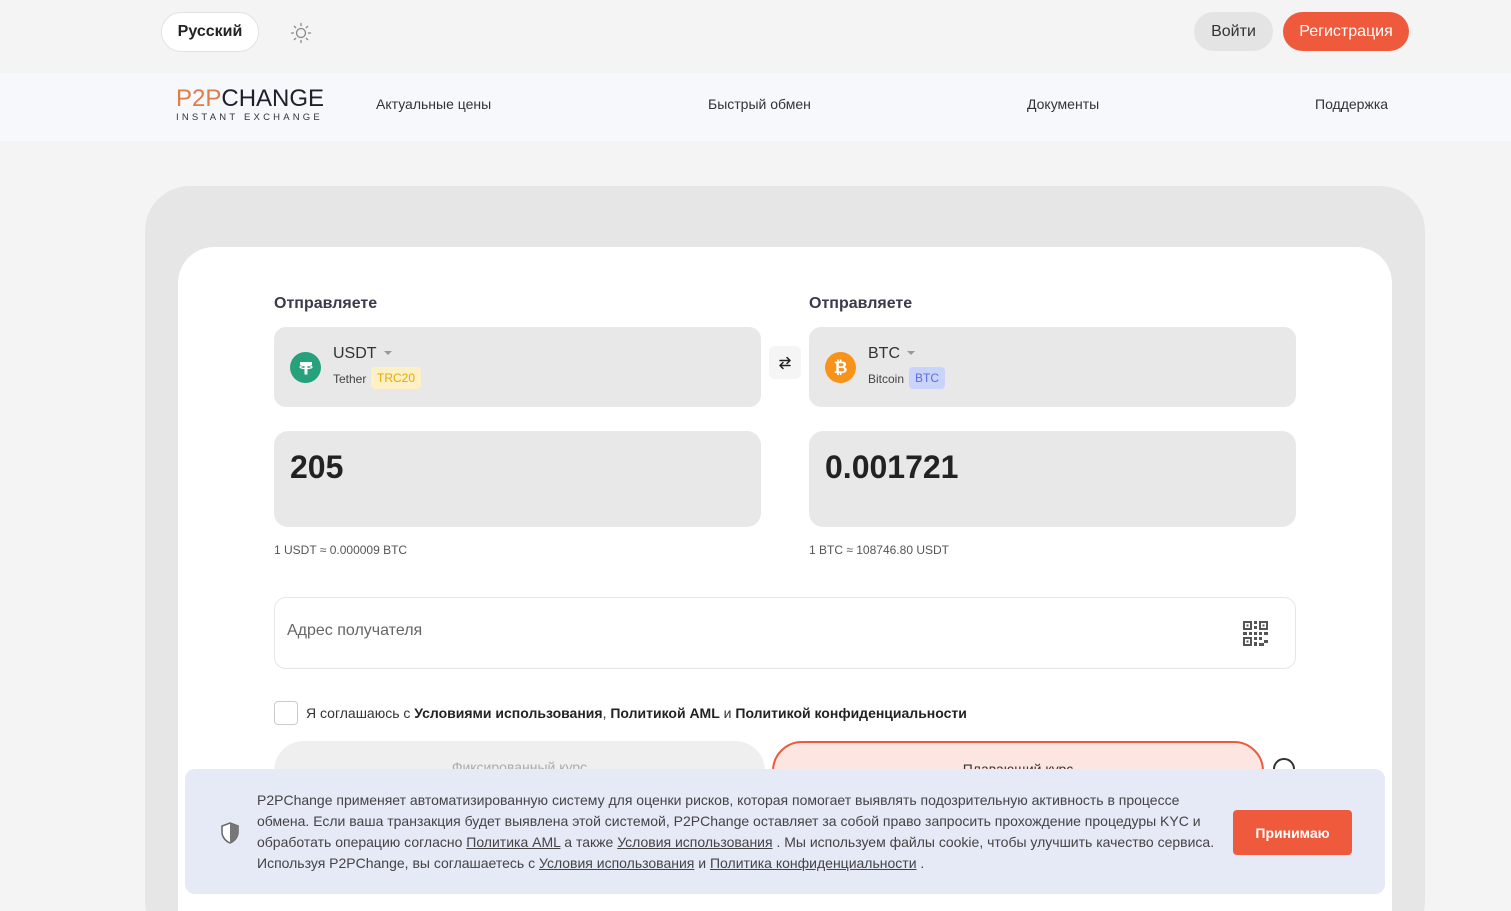 This screenshot has width=1511, height=911. I want to click on shield-icon, so click(230, 833).